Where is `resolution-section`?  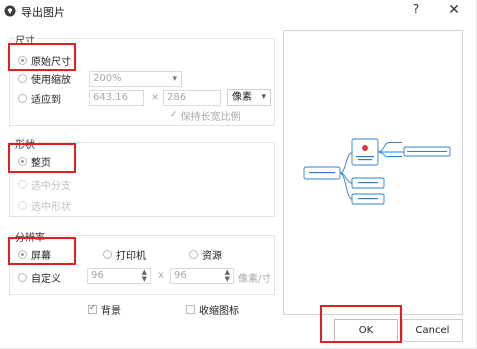 resolution-section is located at coordinates (142, 265).